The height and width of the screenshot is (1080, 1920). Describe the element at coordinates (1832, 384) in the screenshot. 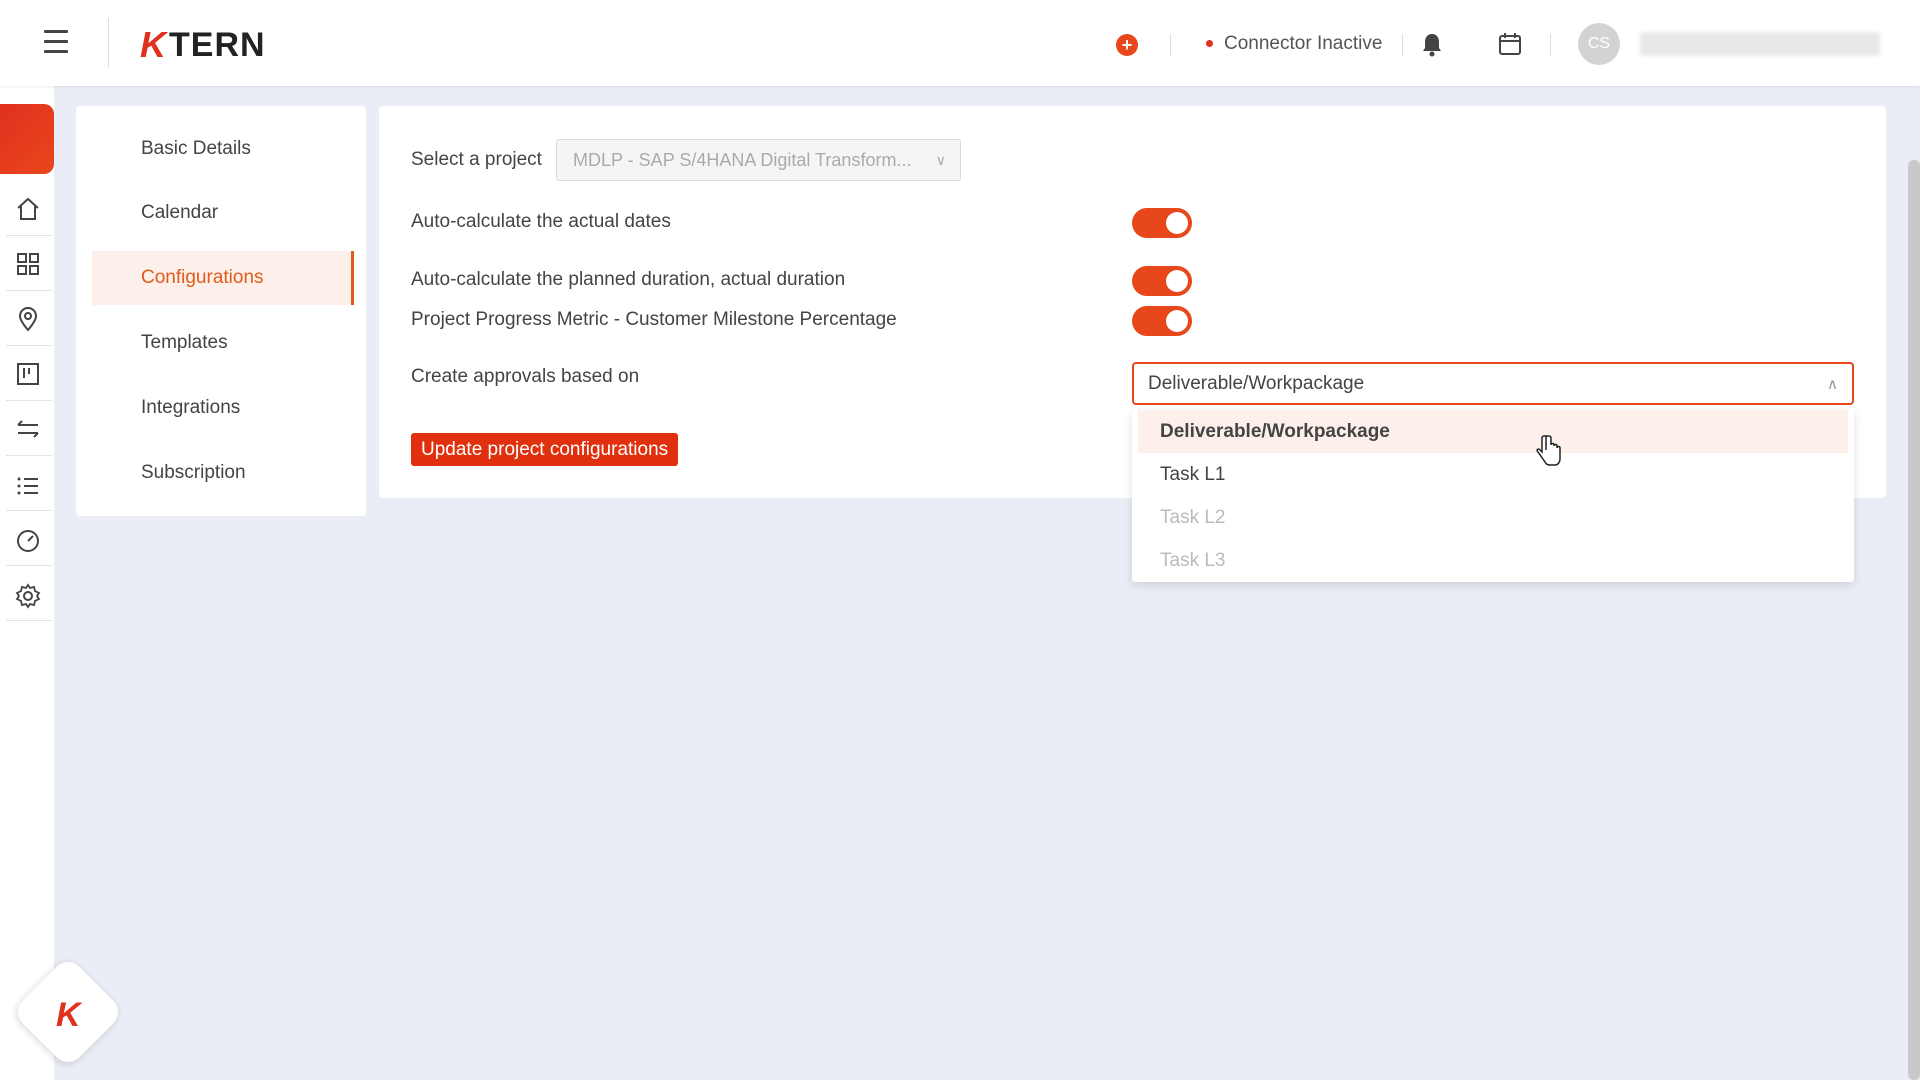

I see `chevron-up-icon: ∧` at that location.